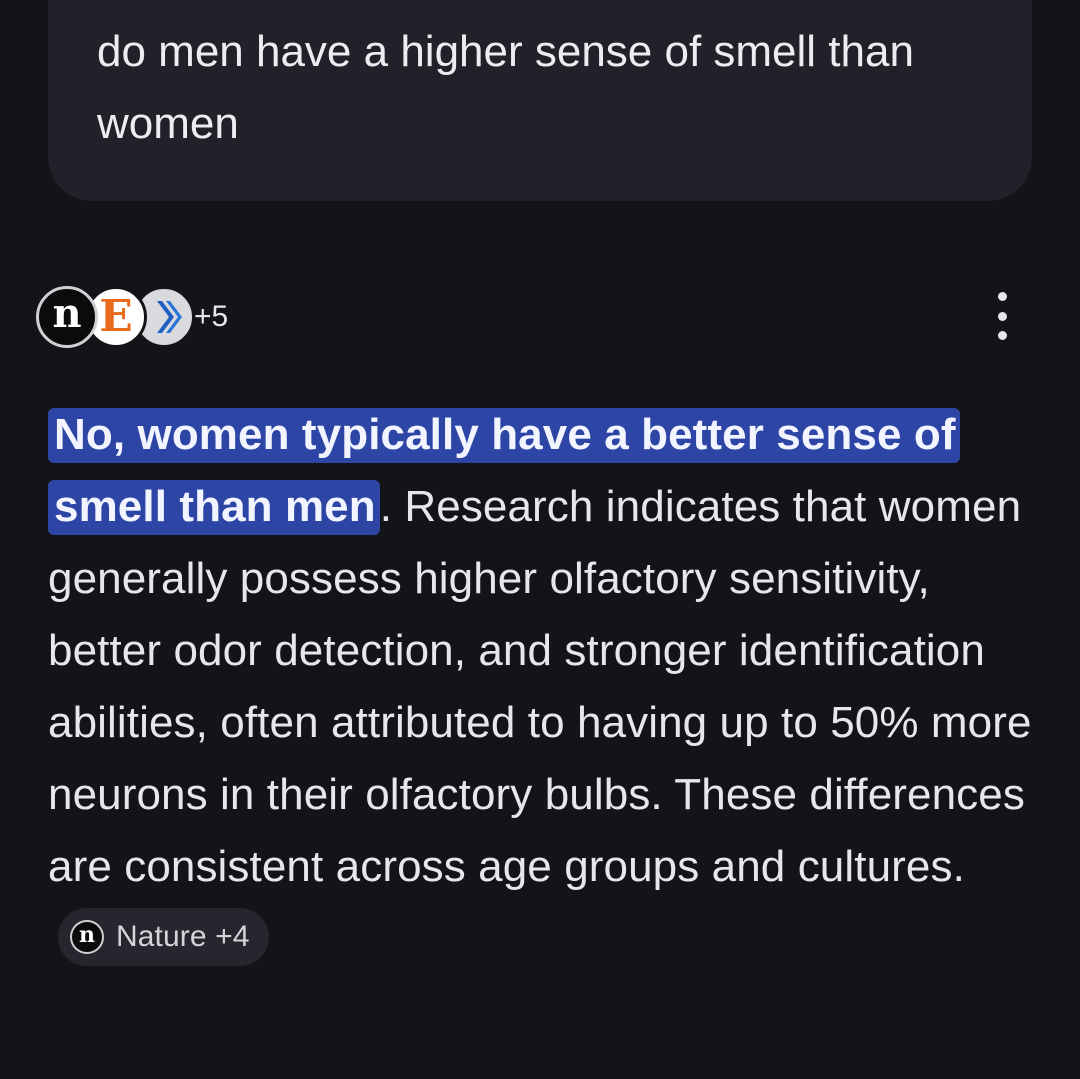 This screenshot has height=1079, width=1080. Describe the element at coordinates (541, 319) in the screenshot. I see `sources-row: n E +5` at that location.